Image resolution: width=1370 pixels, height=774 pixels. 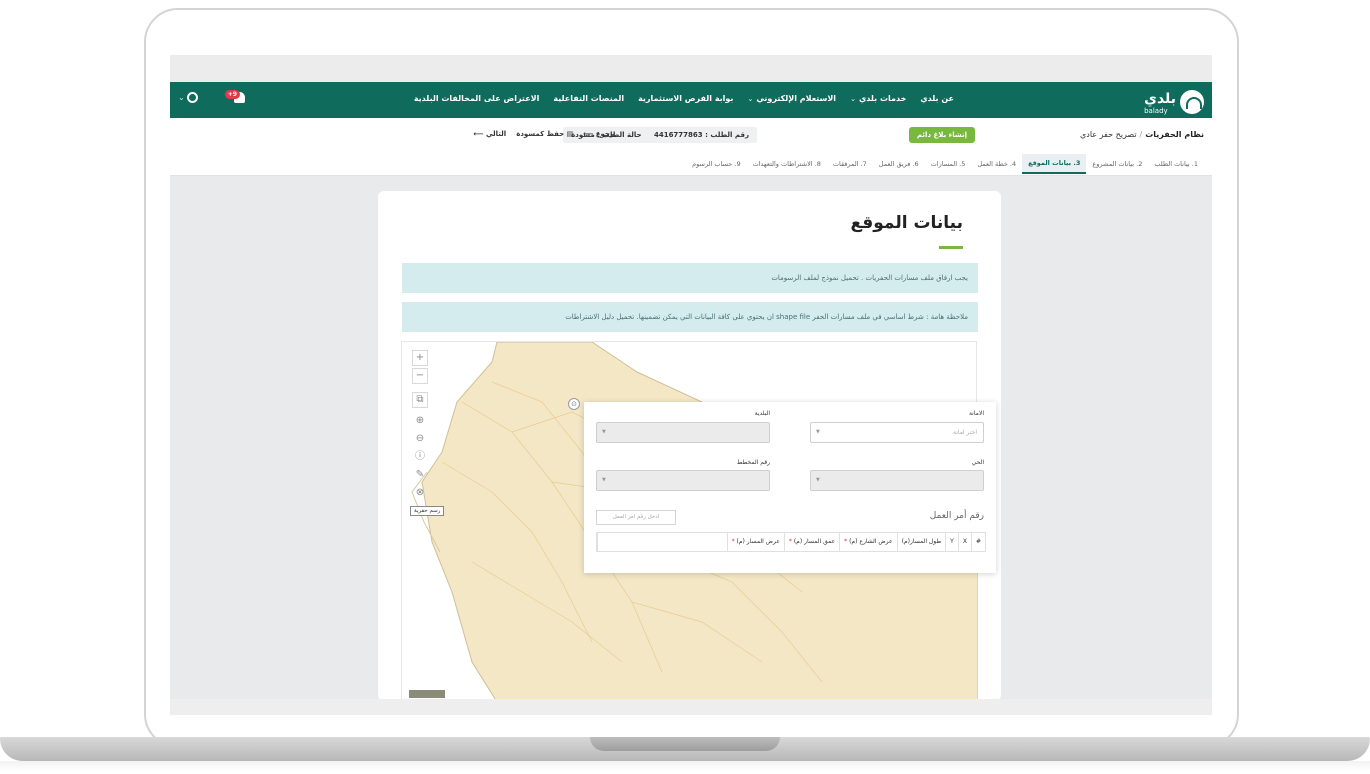 I want to click on save-icon: ▤, so click(x=570, y=134).